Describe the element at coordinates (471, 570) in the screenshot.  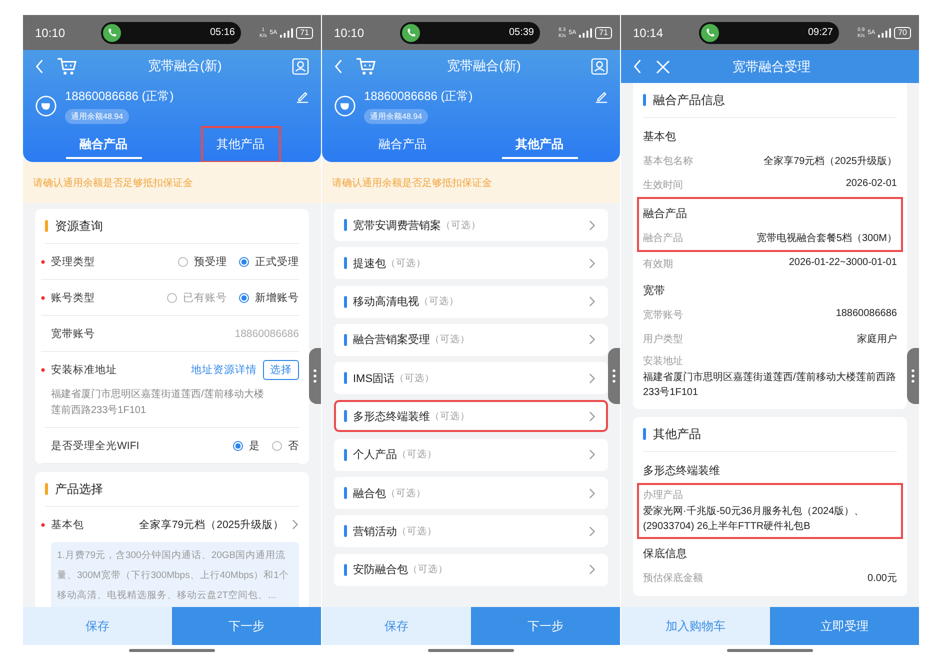
I see `product-list-item: 安防融合包（可选）` at that location.